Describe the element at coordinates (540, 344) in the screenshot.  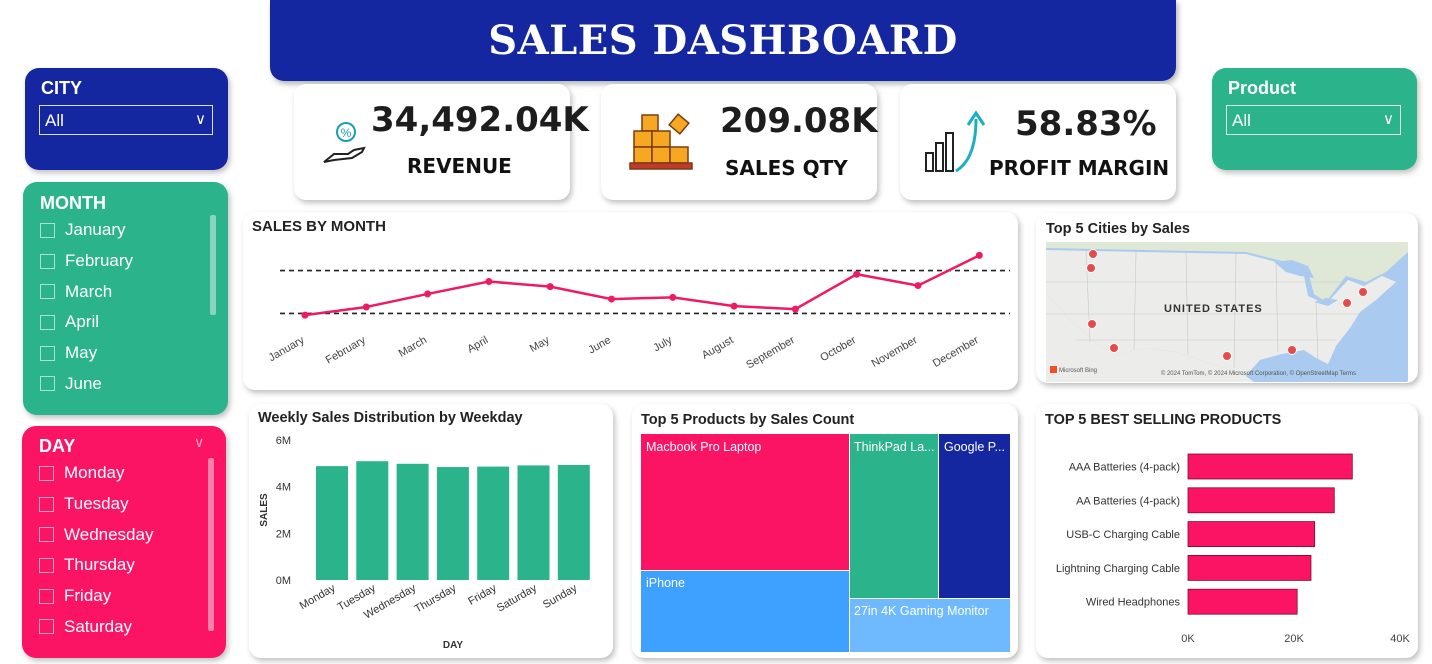
I see `x-tick-label: May` at that location.